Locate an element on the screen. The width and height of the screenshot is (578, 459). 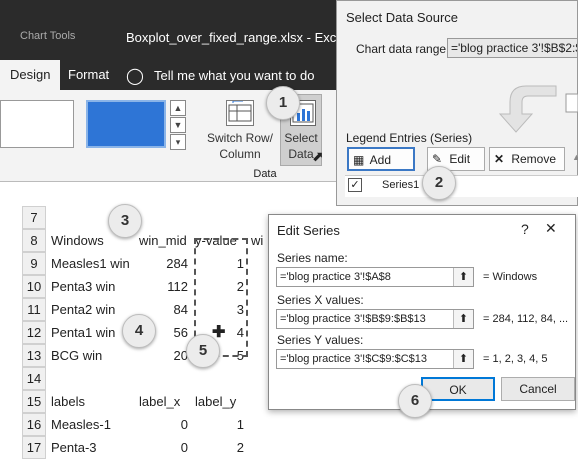
sheet-cell: Measles-1 is located at coordinates (92, 424).